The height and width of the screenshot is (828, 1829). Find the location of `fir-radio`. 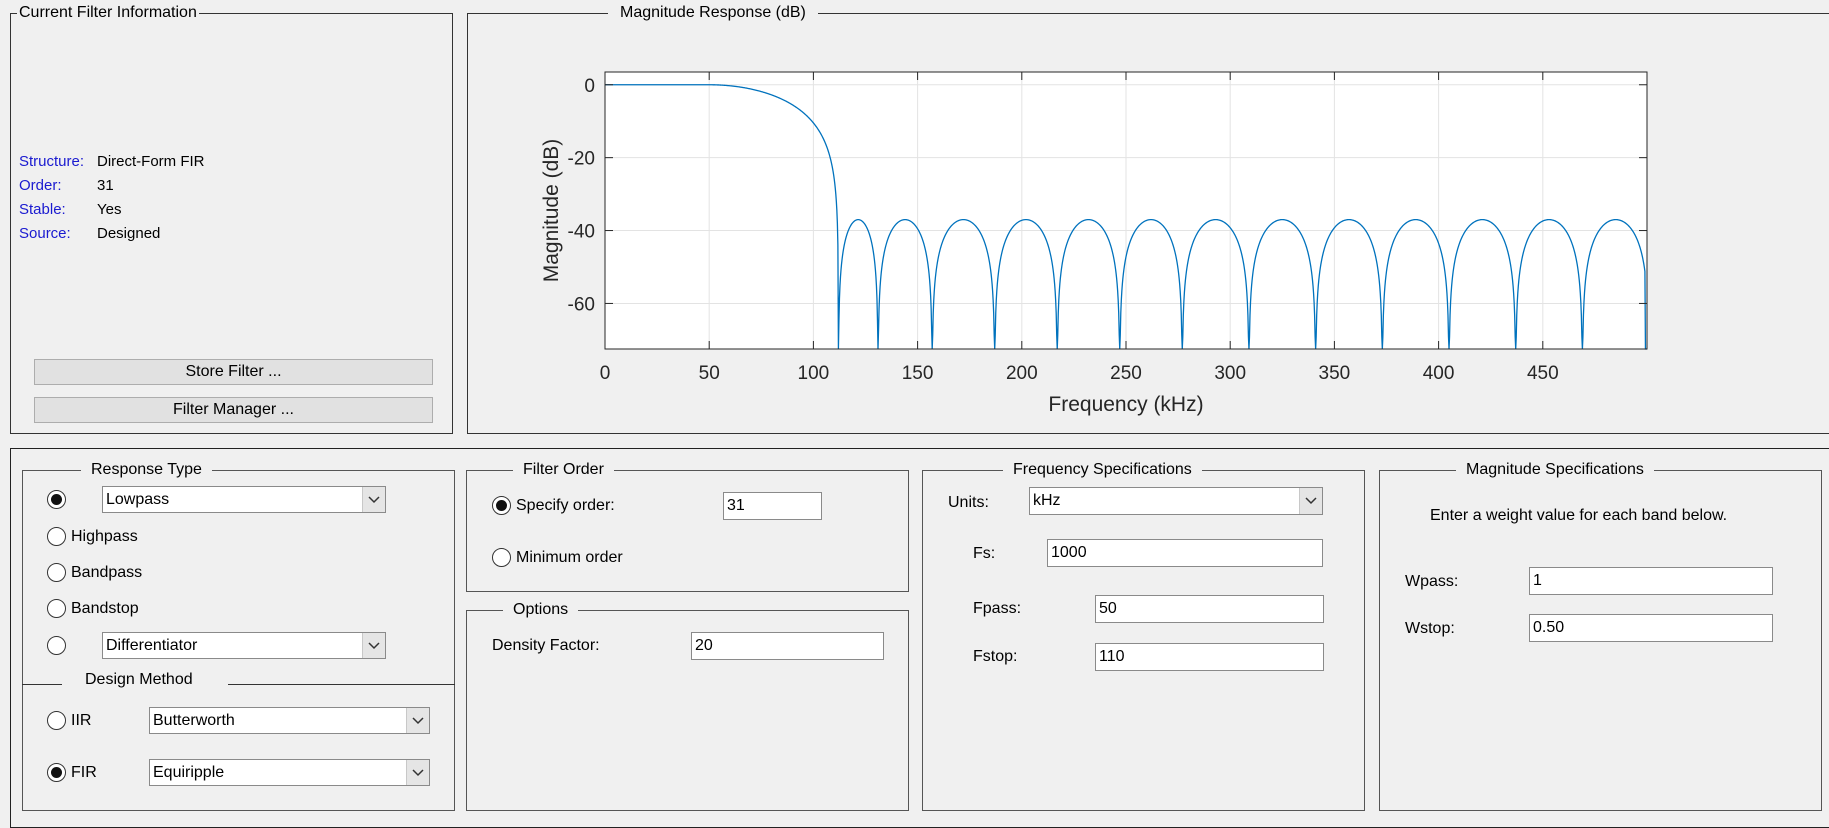

fir-radio is located at coordinates (56, 772).